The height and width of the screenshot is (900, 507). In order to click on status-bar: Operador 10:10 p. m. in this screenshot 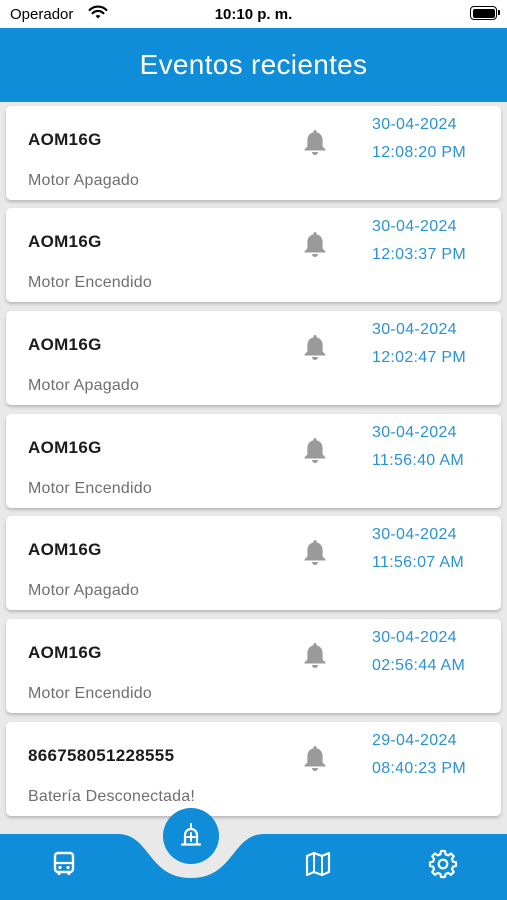, I will do `click(253, 14)`.